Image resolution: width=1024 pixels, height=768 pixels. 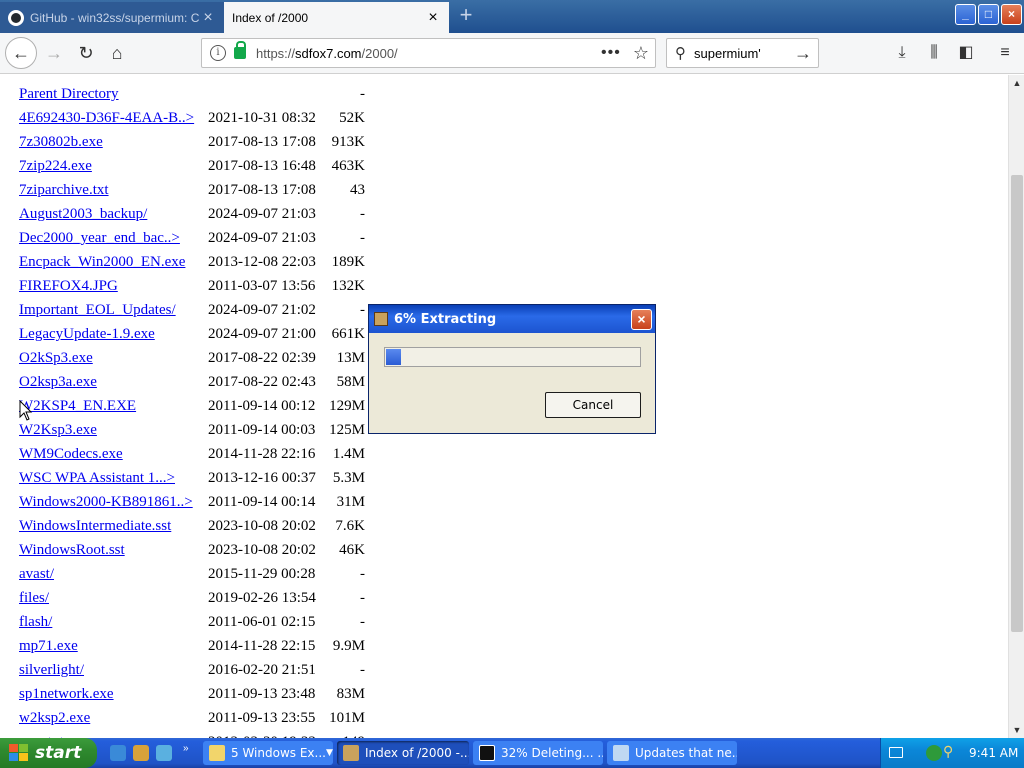 What do you see at coordinates (68, 286) in the screenshot?
I see `file-link: FIREFOX4.JPG` at bounding box center [68, 286].